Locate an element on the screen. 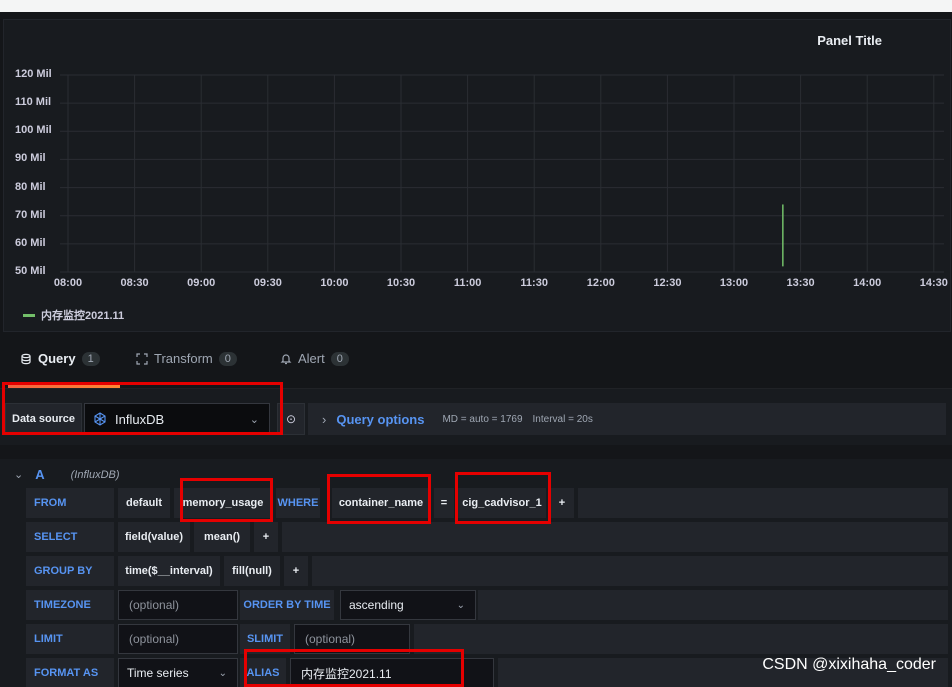 The width and height of the screenshot is (952, 687). y-tick-label: 70 Mil is located at coordinates (30, 214).